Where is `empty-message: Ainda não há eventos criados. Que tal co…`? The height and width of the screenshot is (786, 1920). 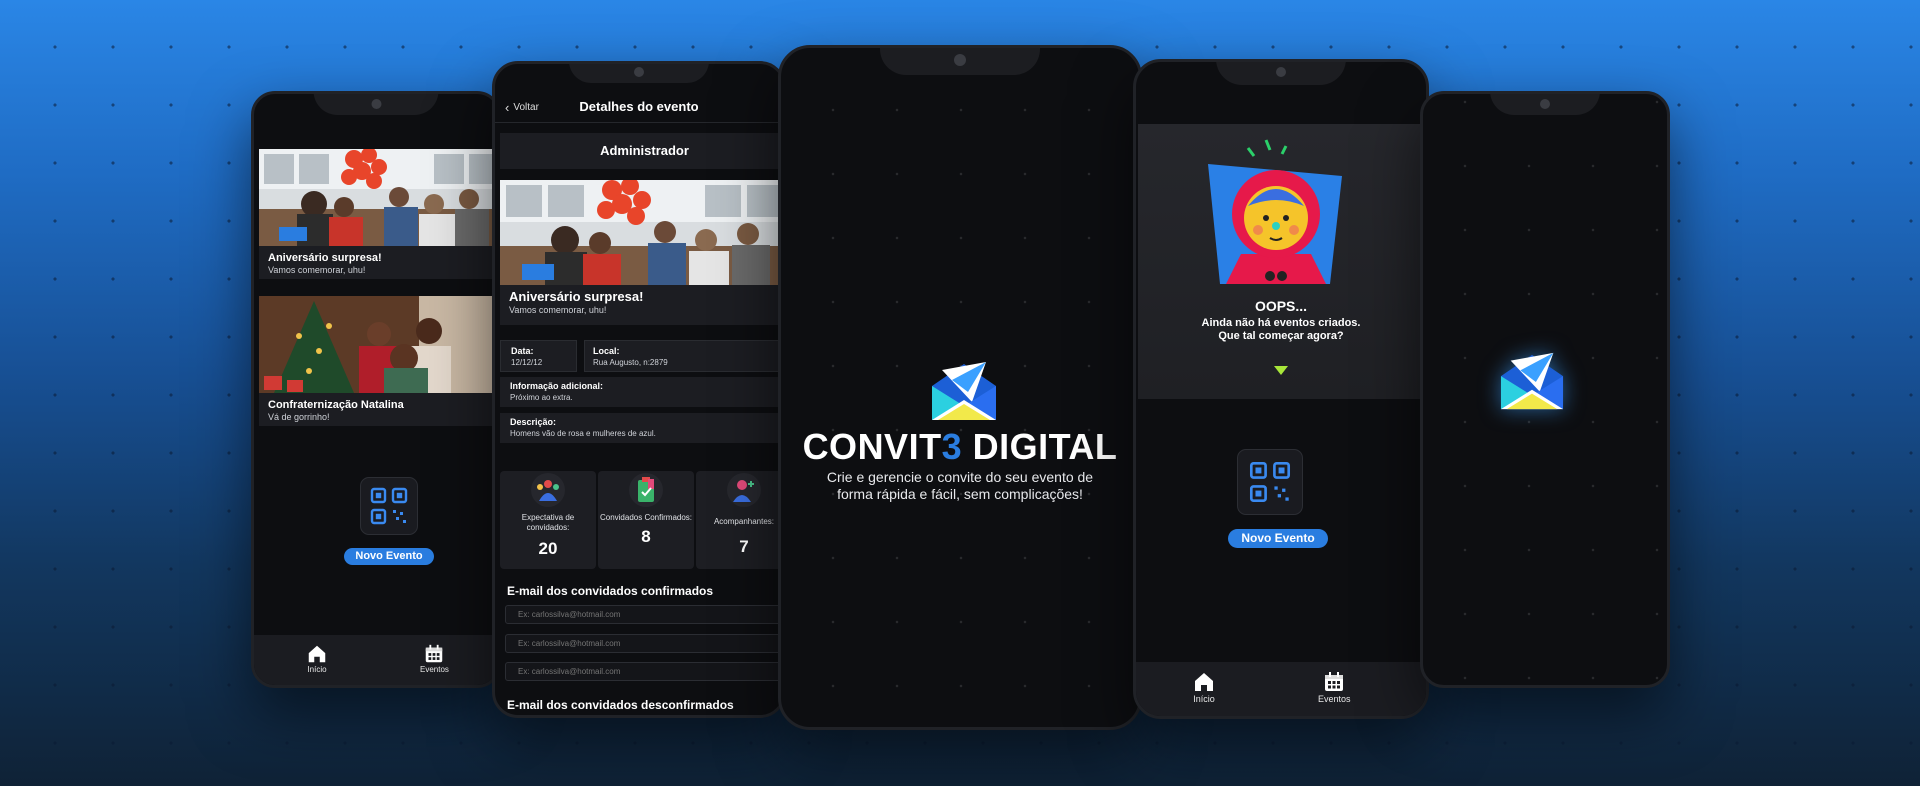 empty-message: Ainda não há eventos criados. Que tal co… is located at coordinates (1281, 330).